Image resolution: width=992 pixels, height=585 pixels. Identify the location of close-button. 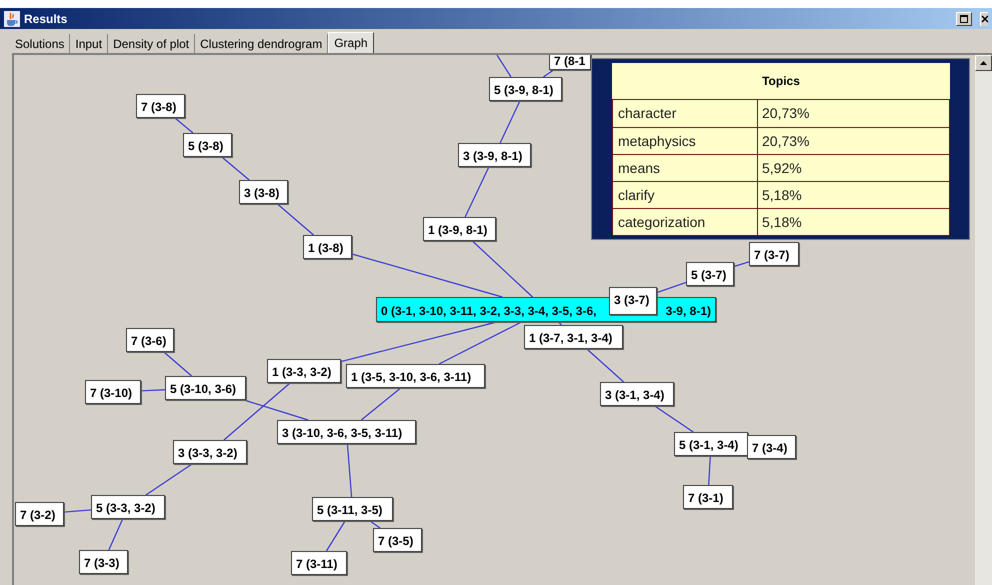
(984, 19).